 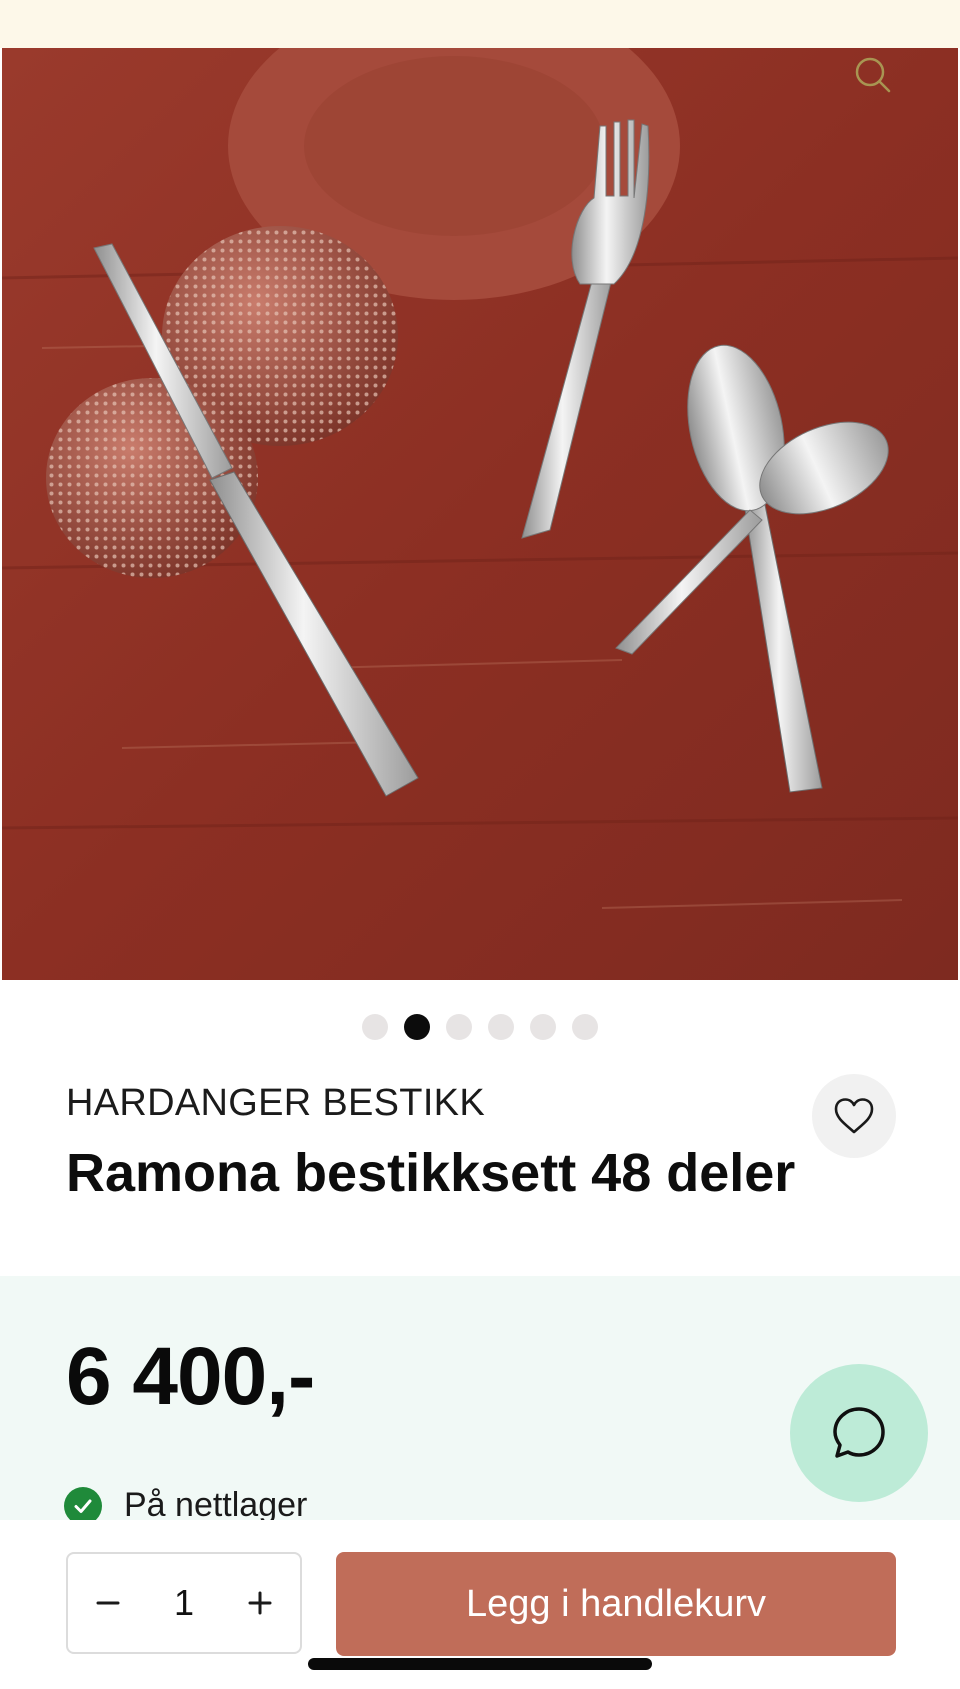 I want to click on favorite-button, so click(x=854, y=1116).